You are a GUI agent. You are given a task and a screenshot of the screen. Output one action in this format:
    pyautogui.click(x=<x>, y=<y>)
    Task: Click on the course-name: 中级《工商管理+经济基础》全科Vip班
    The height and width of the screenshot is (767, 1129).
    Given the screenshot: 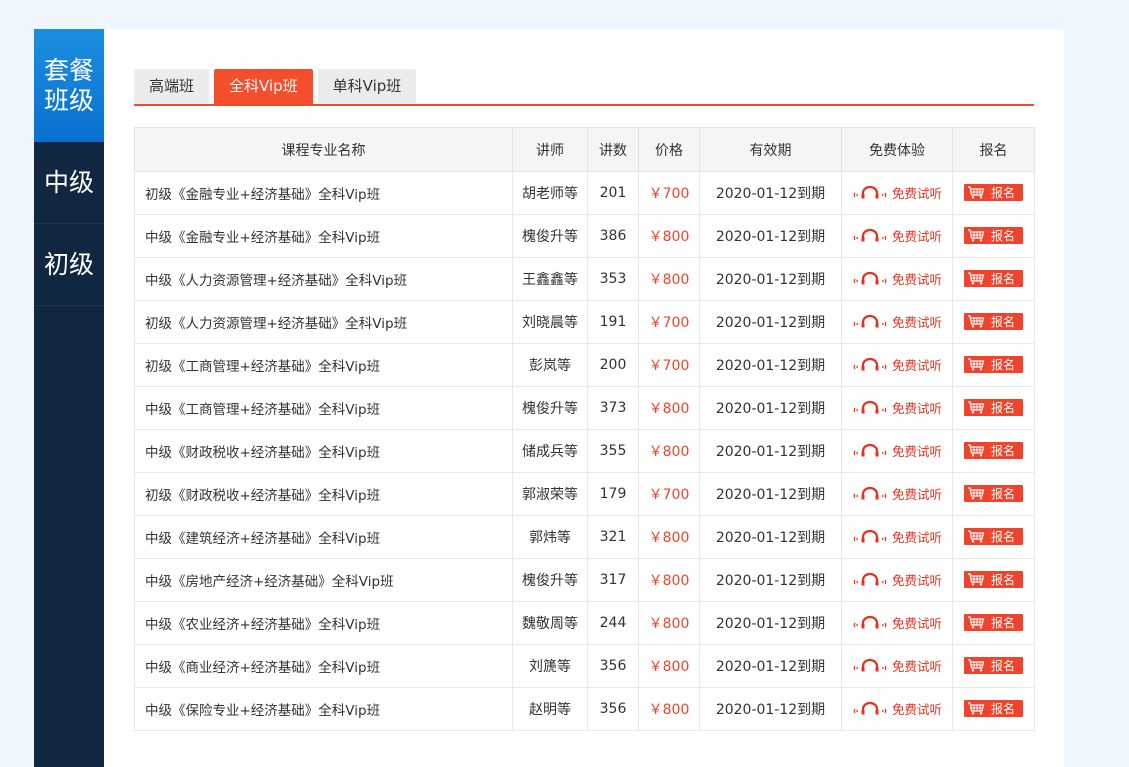 What is the action you would take?
    pyautogui.click(x=323, y=408)
    